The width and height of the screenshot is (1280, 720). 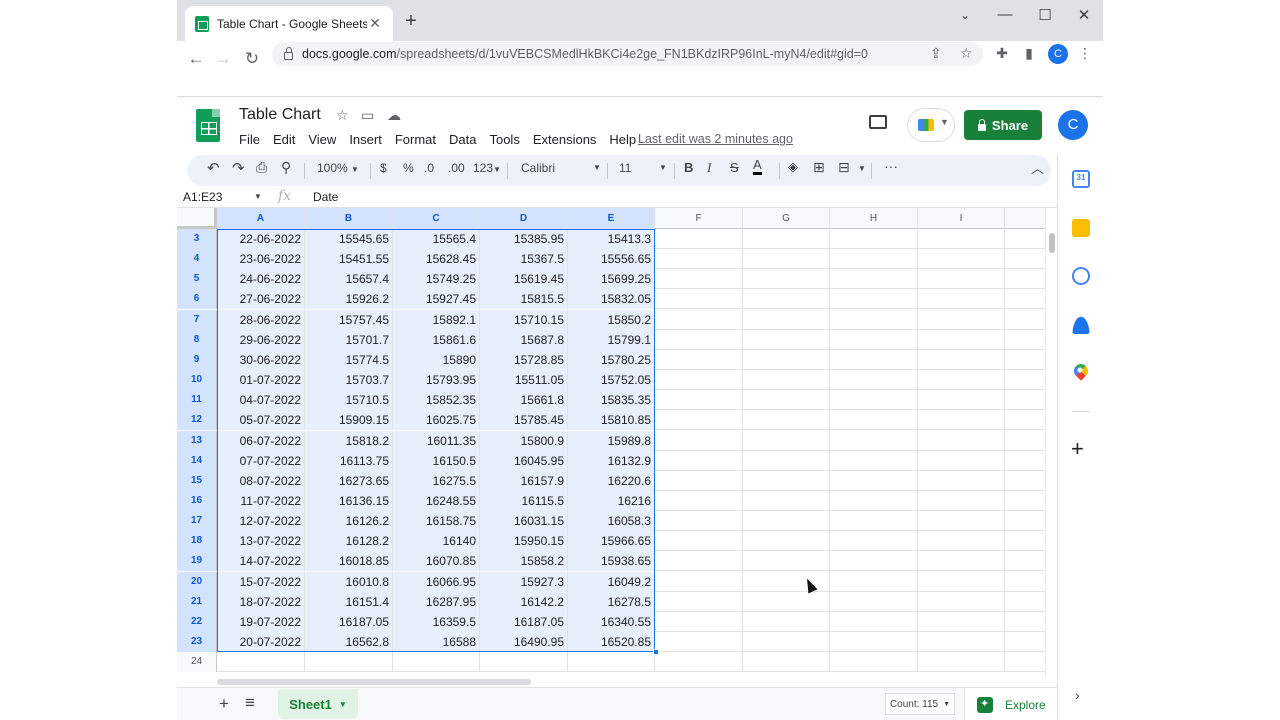 What do you see at coordinates (874, 359) in the screenshot?
I see `cell-h9` at bounding box center [874, 359].